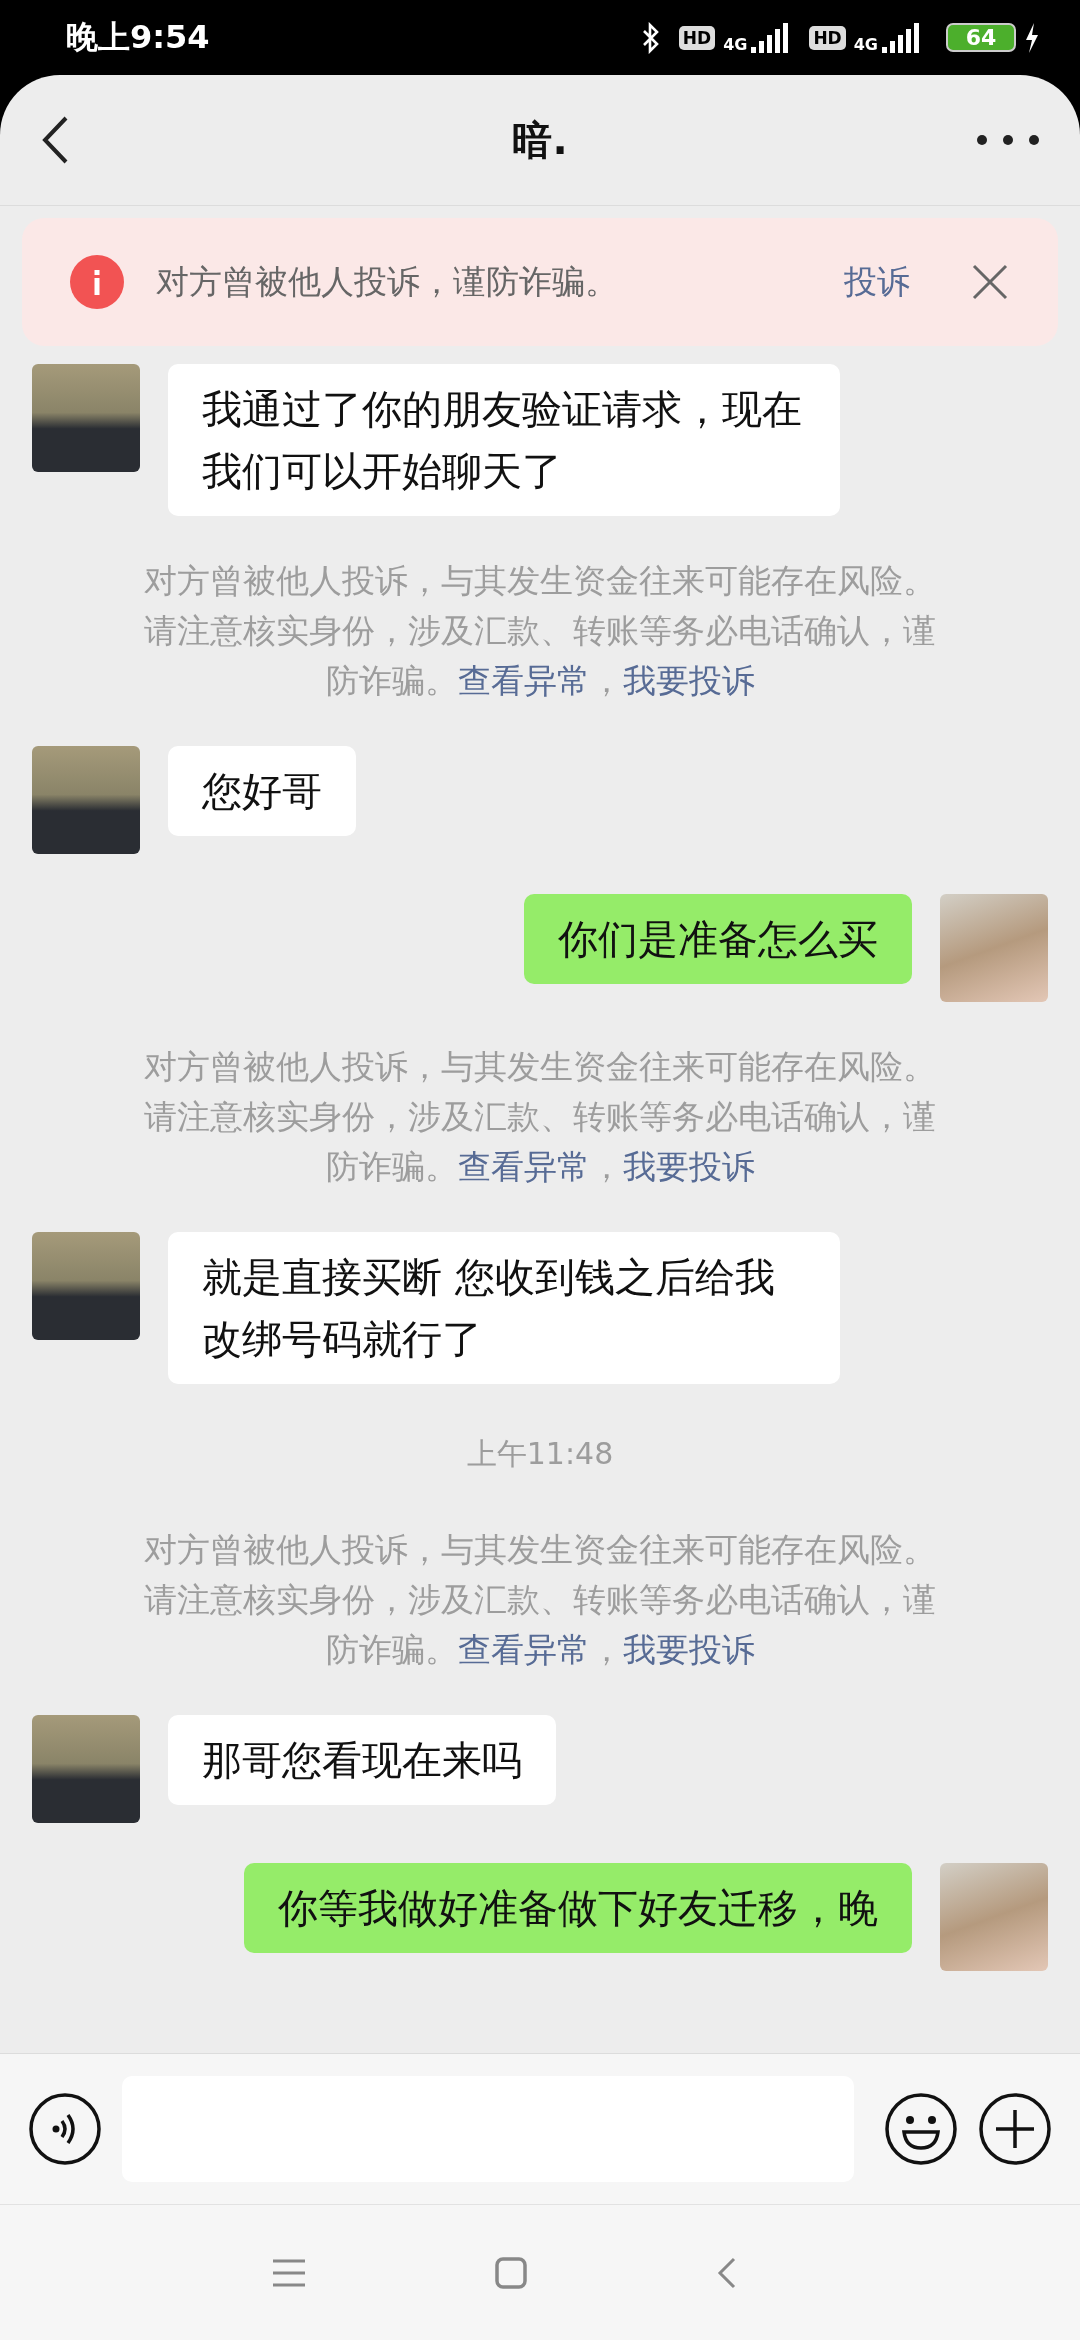  I want to click on message-bubble: 那哥您看现在来吗, so click(362, 1760).